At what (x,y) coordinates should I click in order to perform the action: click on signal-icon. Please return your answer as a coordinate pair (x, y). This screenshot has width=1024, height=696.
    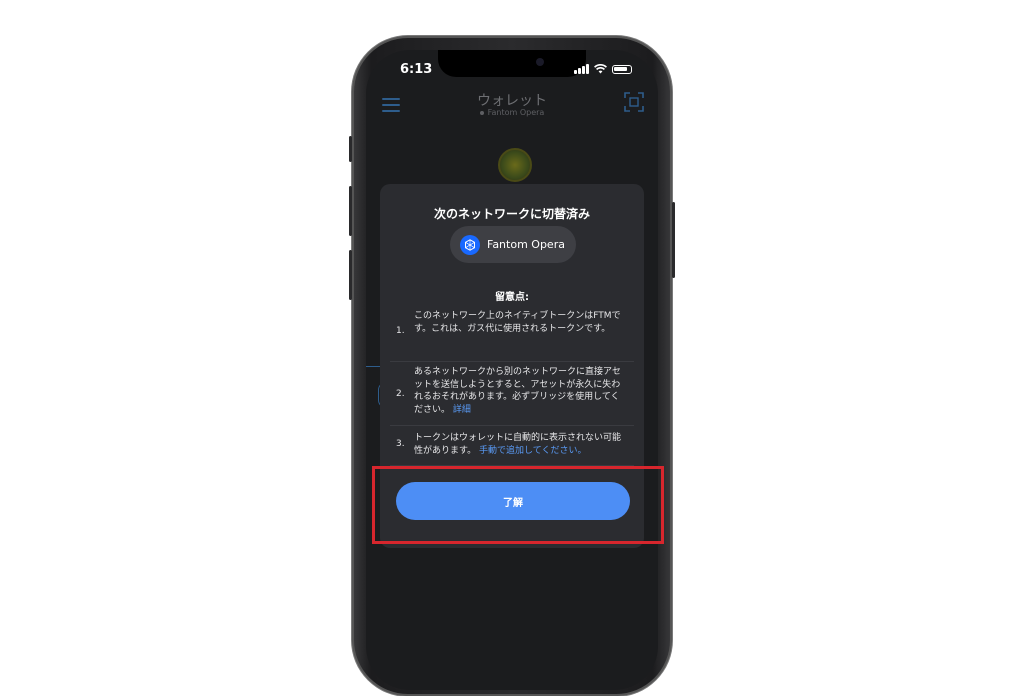
    Looking at the image, I should click on (581, 69).